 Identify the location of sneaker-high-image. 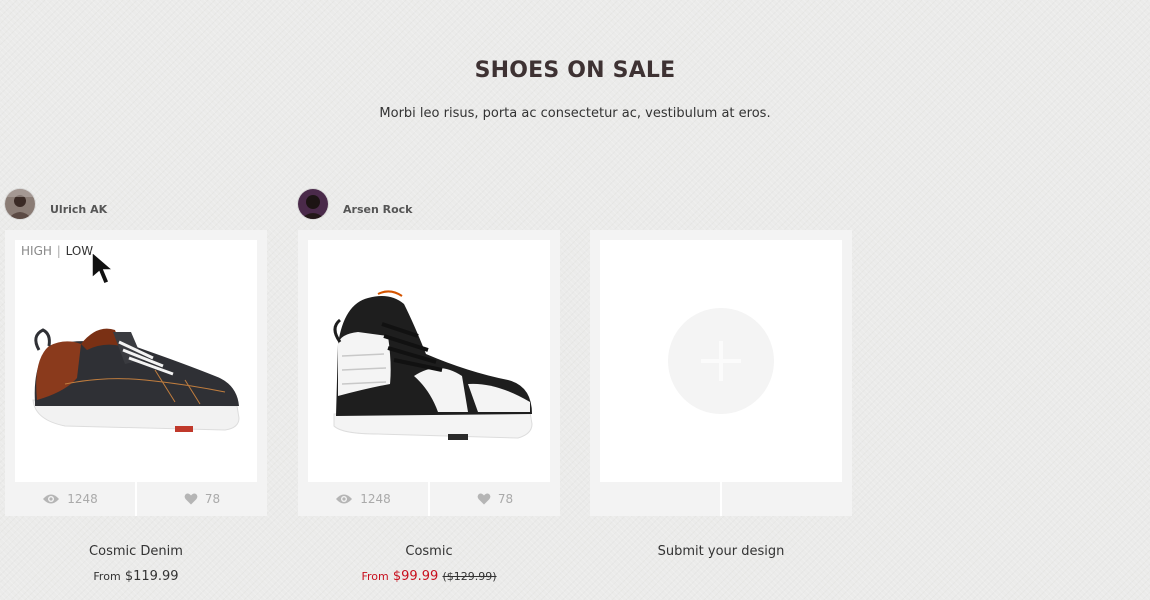
(433, 365).